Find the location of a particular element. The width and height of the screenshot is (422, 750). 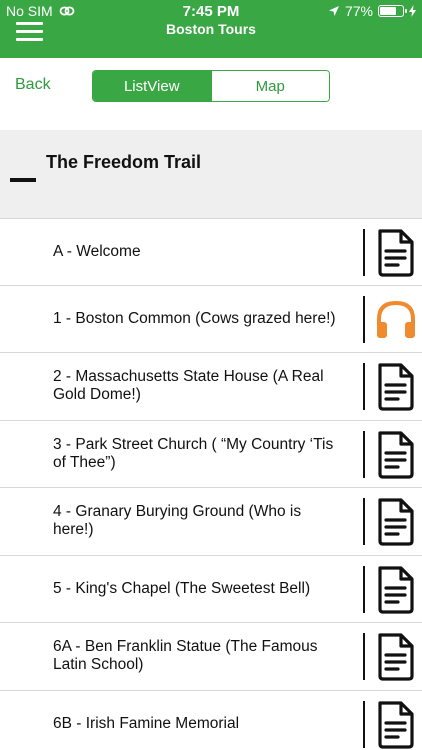

list-item: 5 - King's Chapel (The Sweetest Bell) is located at coordinates (211, 589).